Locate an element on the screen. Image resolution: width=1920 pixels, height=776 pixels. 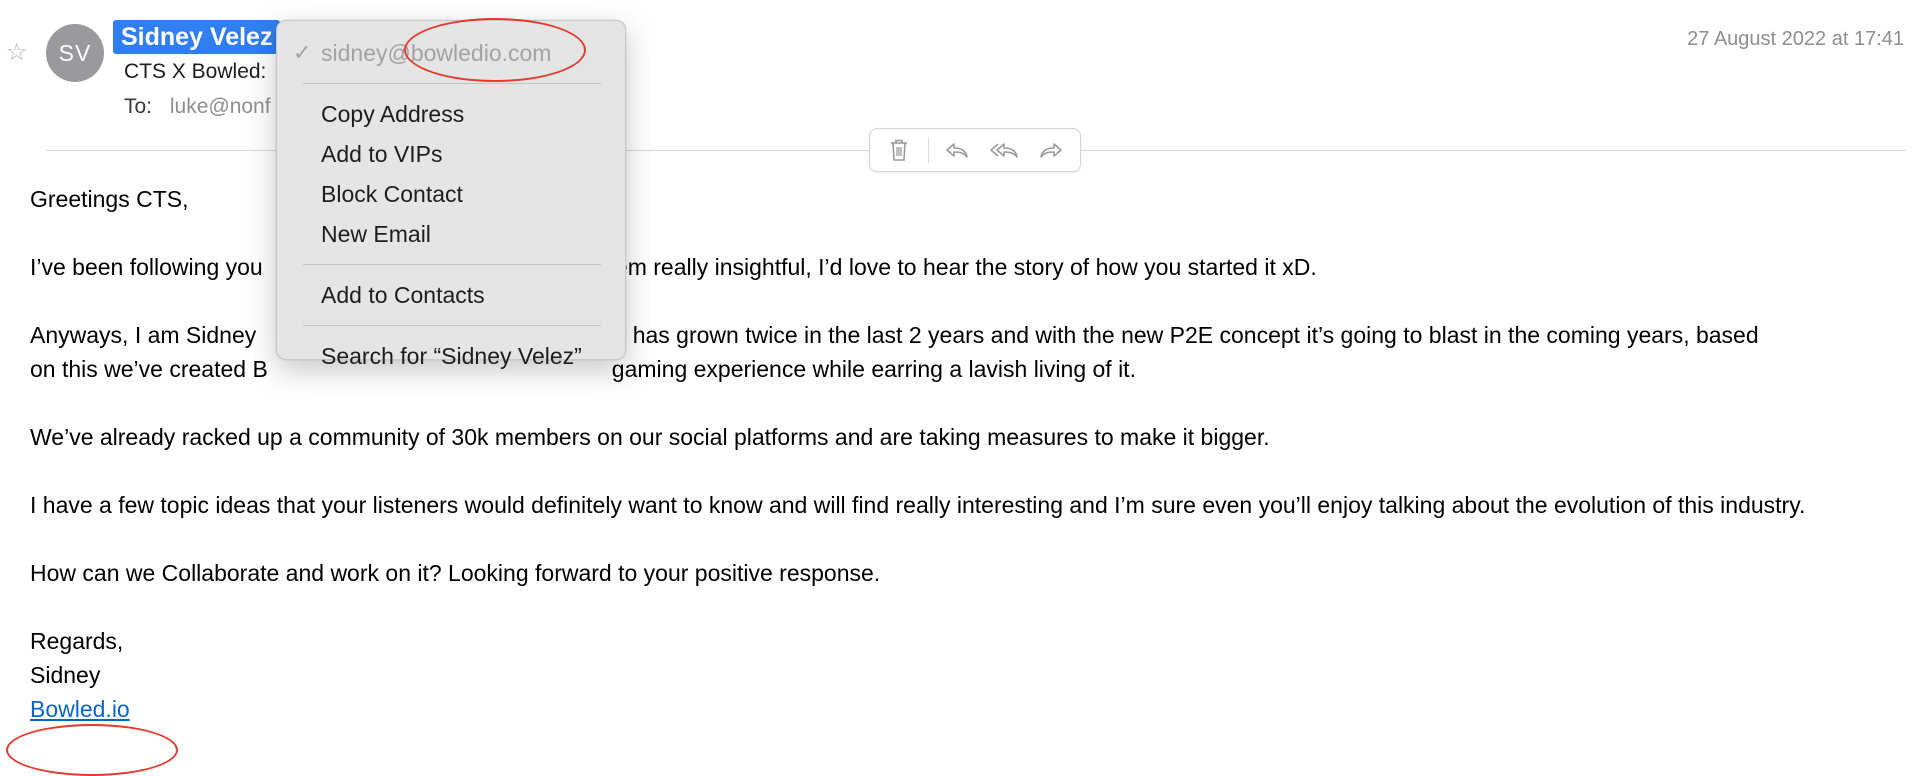
annotation-circle-link is located at coordinates (92, 750).